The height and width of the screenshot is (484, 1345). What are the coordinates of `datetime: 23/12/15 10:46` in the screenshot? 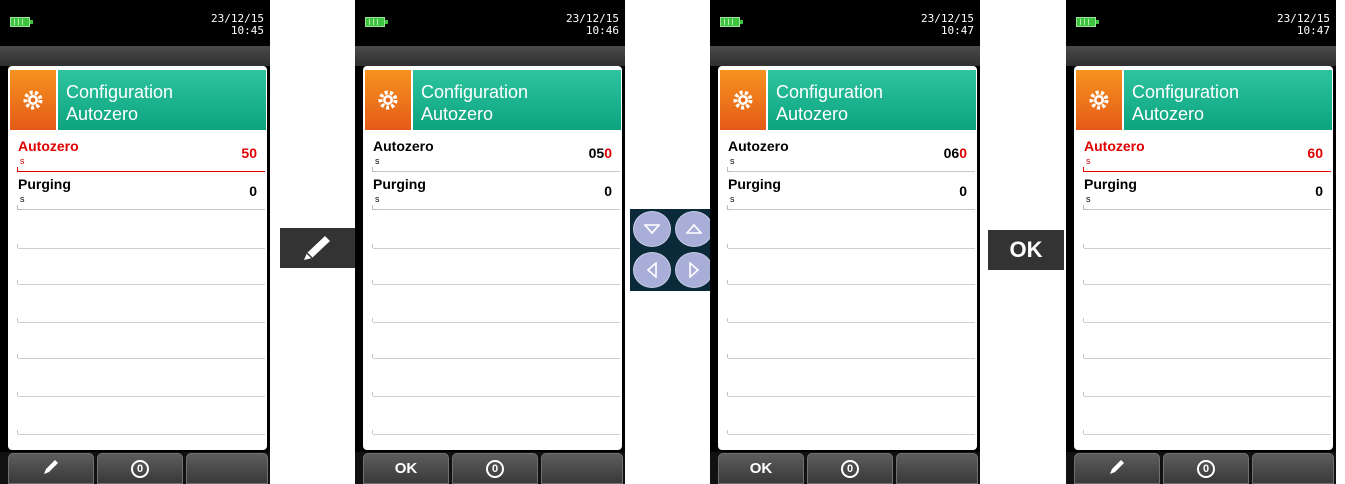 It's located at (592, 25).